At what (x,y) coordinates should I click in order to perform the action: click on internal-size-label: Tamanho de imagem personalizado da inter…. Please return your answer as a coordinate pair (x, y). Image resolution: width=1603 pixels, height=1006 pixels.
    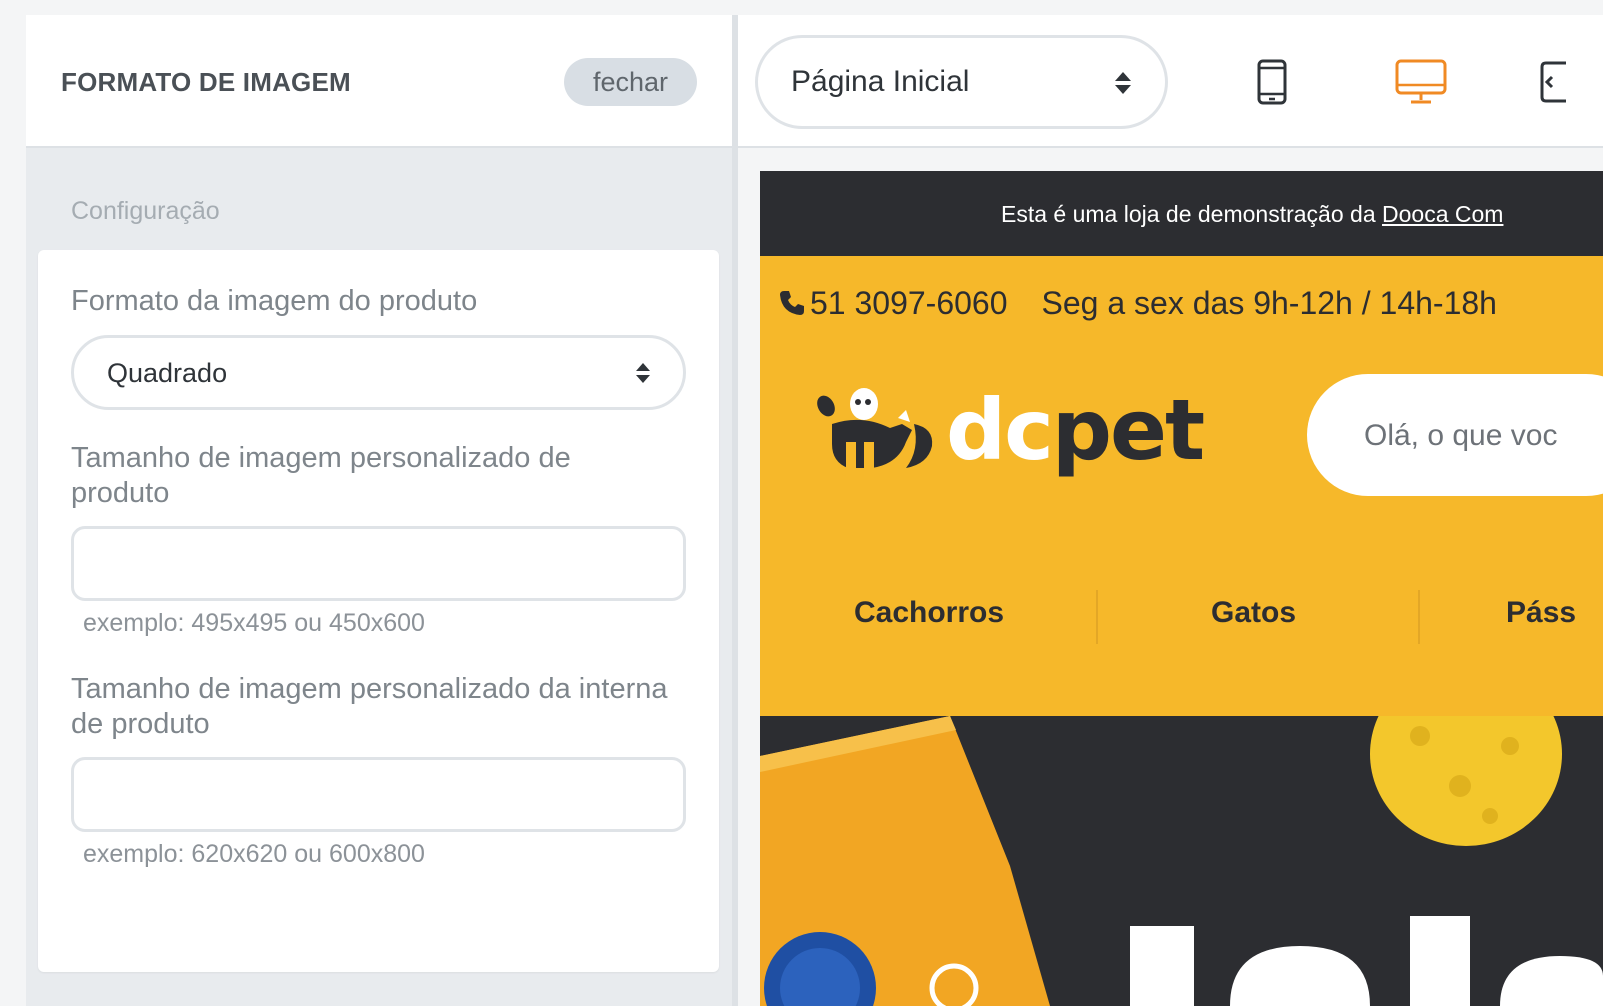
    Looking at the image, I should click on (369, 706).